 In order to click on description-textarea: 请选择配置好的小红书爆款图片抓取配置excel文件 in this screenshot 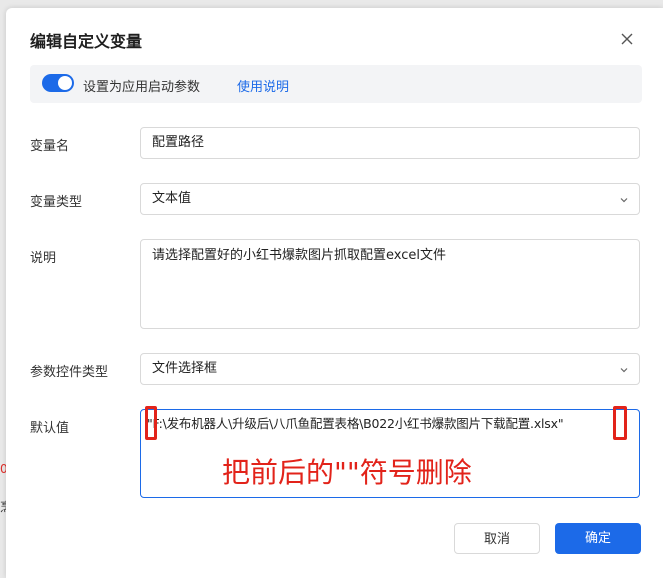, I will do `click(390, 284)`.